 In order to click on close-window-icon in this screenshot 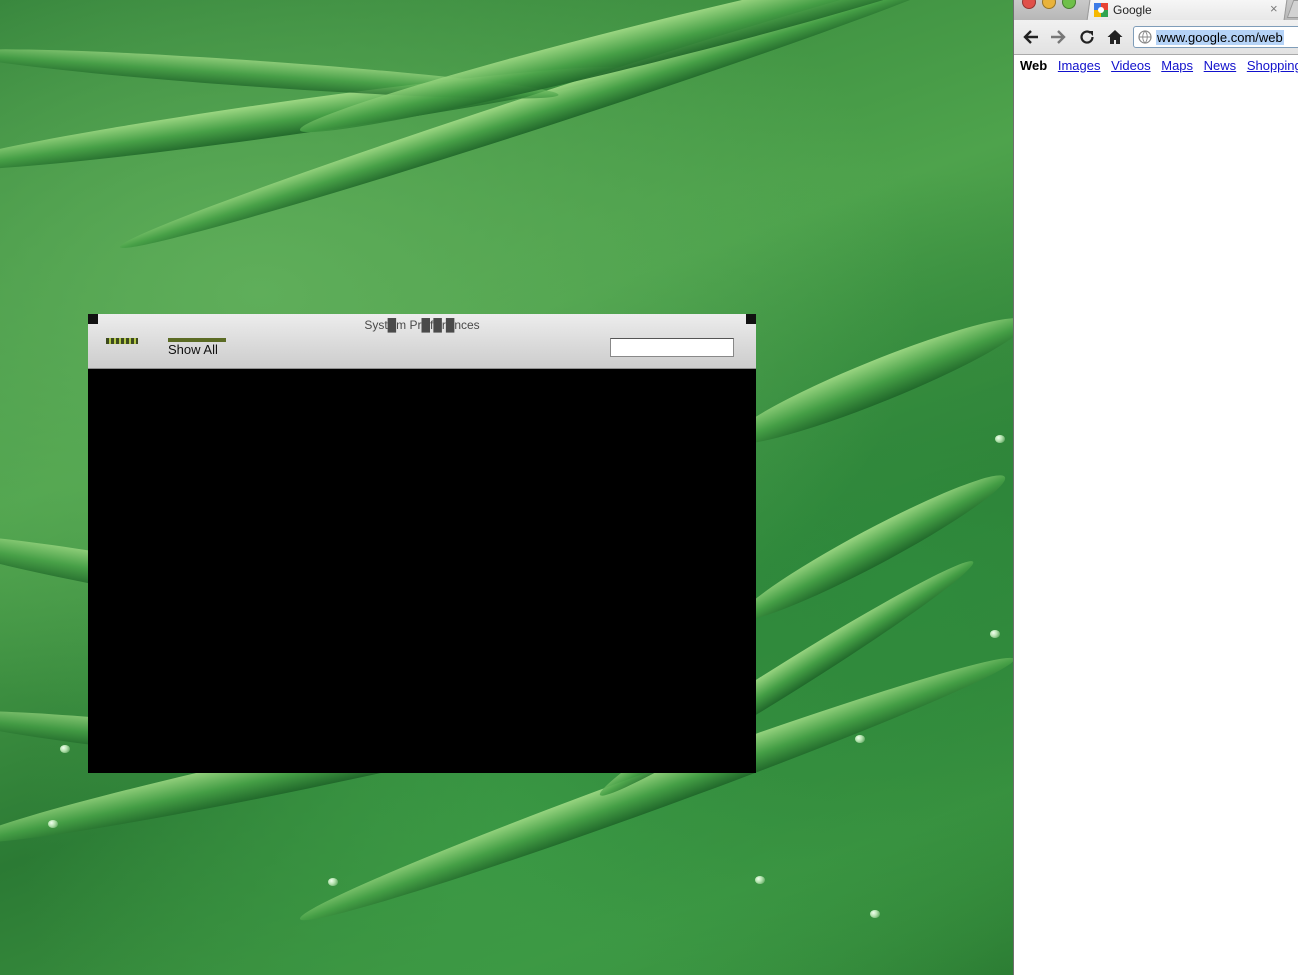, I will do `click(1029, 4)`.